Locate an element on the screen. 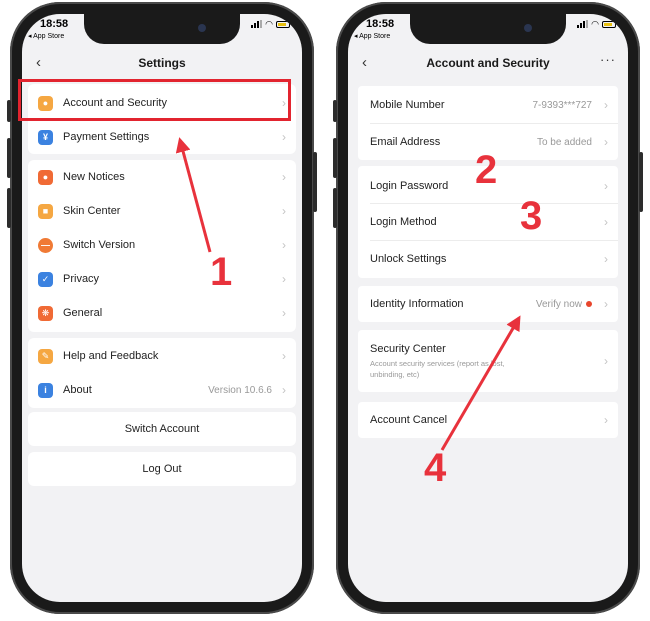 This screenshot has height=621, width=650. row-label: Unlock Settings is located at coordinates (408, 259).